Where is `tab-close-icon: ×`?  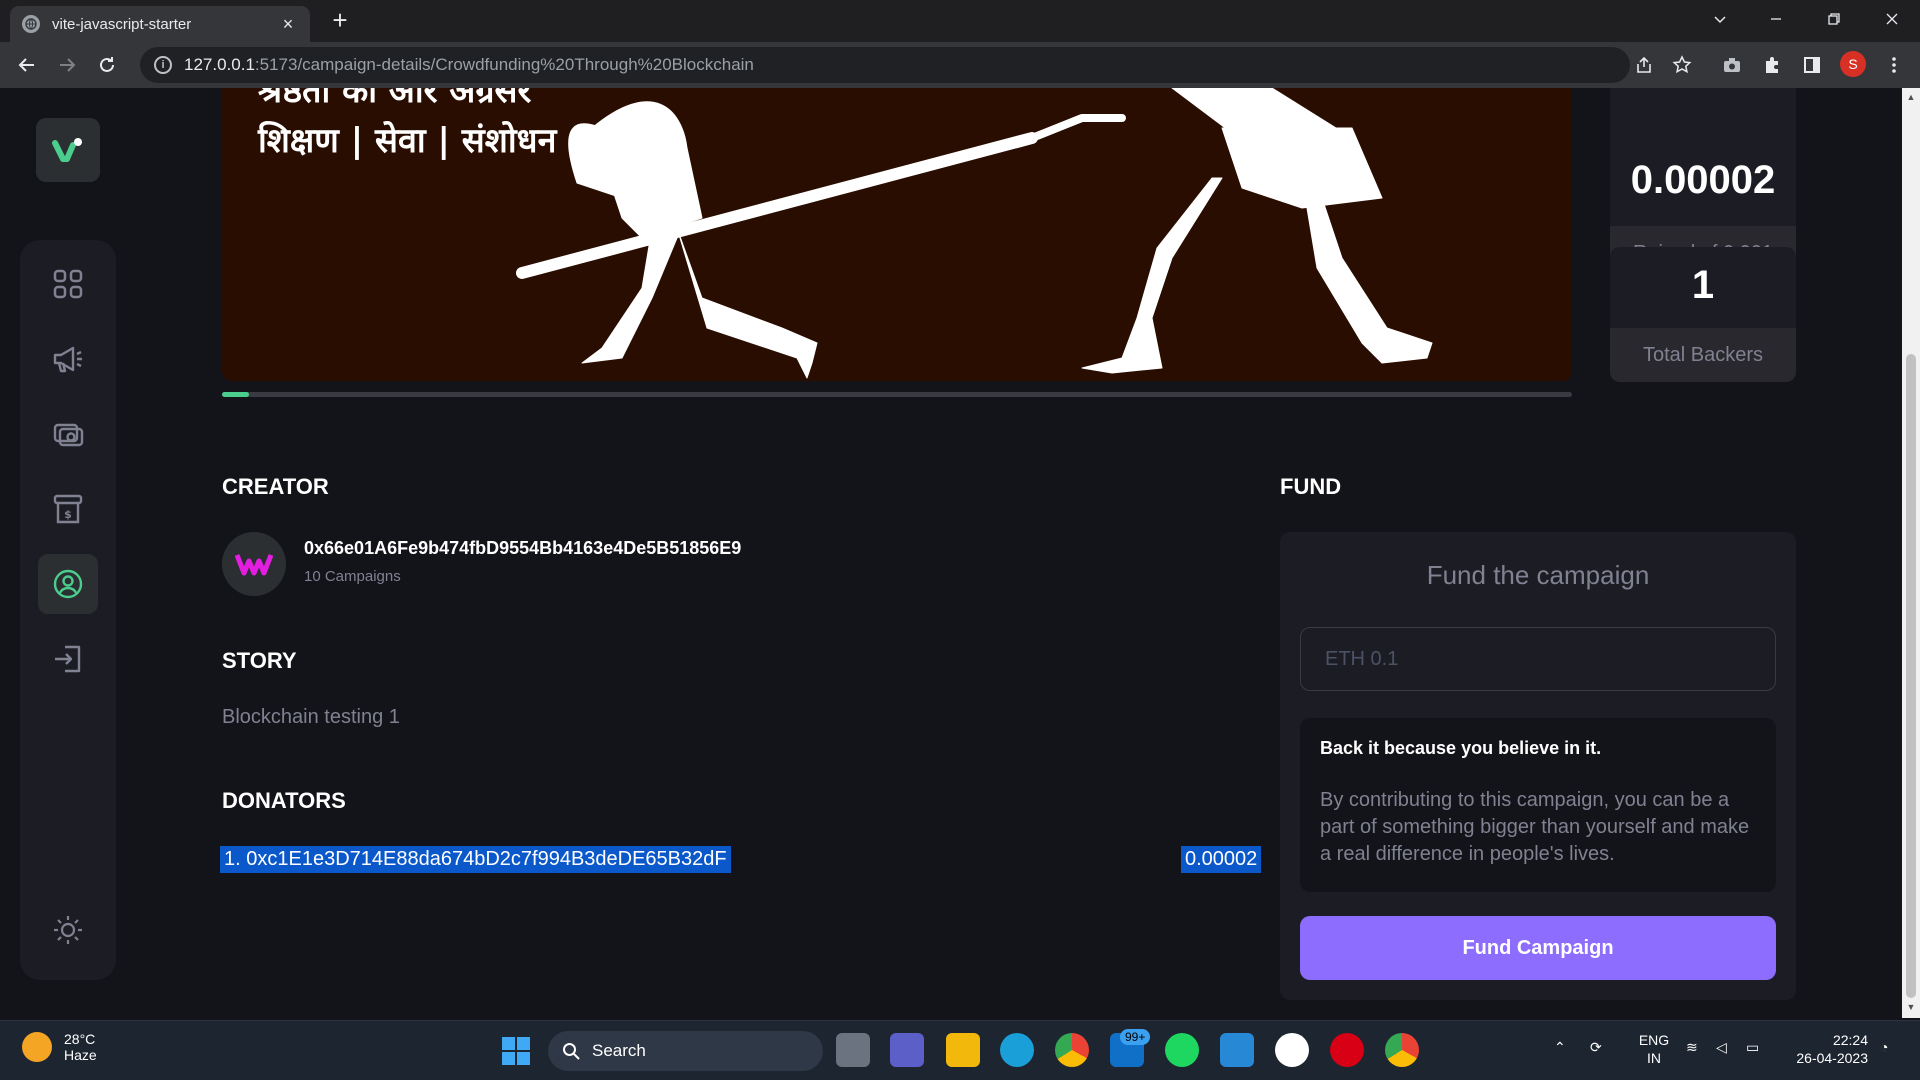
tab-close-icon: × is located at coordinates (288, 24).